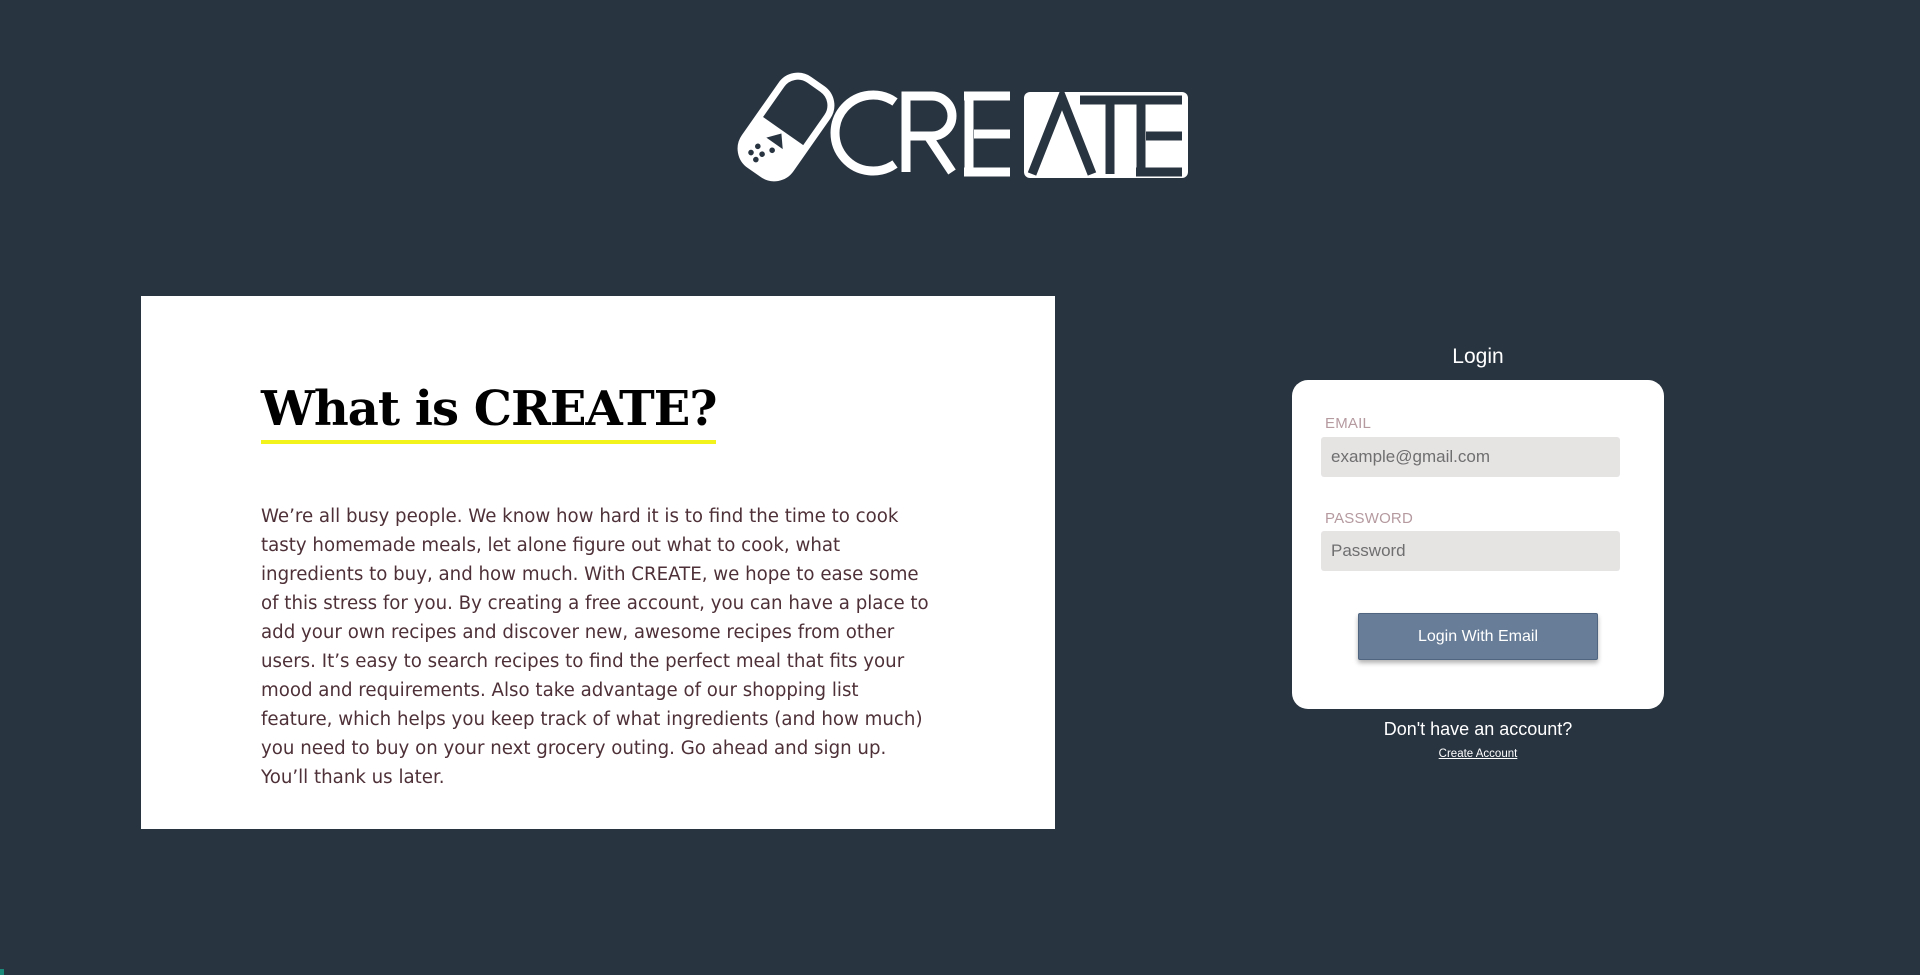 Image resolution: width=1920 pixels, height=975 pixels. Describe the element at coordinates (1478, 754) in the screenshot. I see `create-account-link: Create Account` at that location.